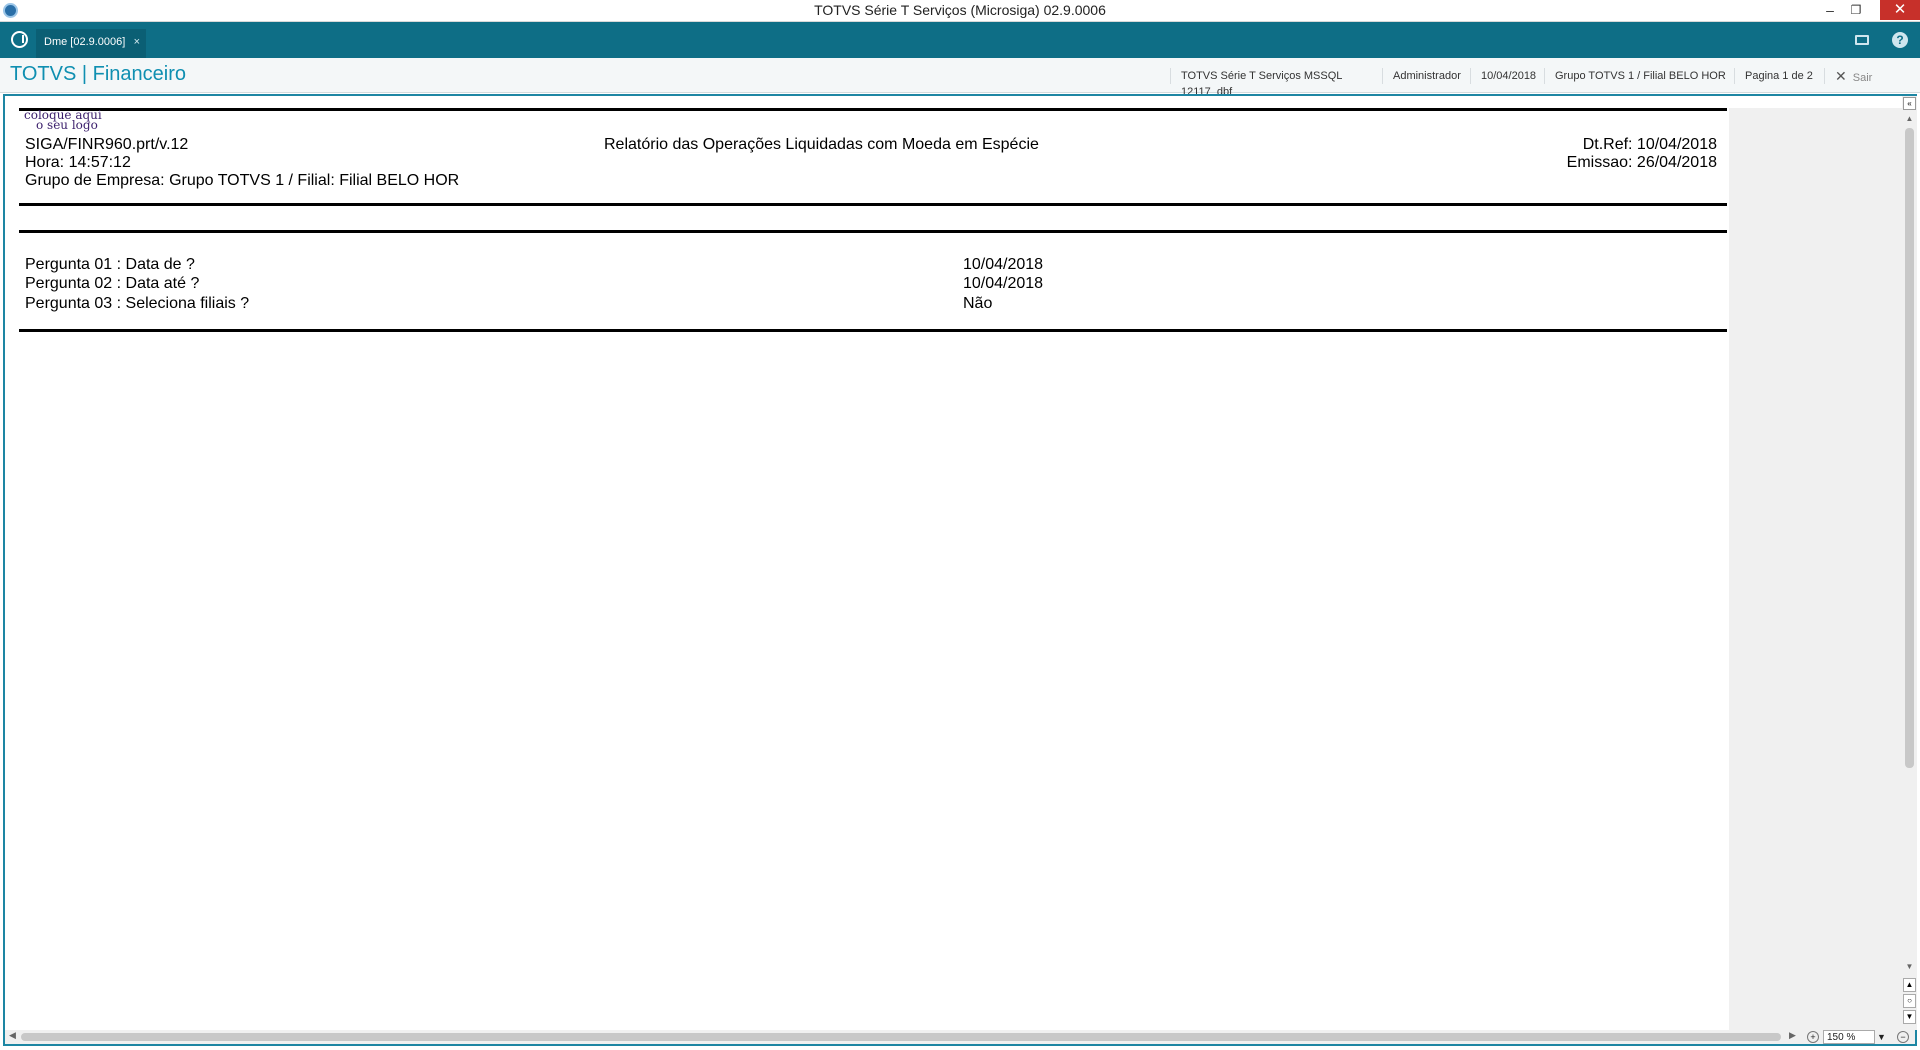 Image resolution: width=1920 pixels, height=1050 pixels. Describe the element at coordinates (19, 39) in the screenshot. I see `home-power-icon` at that location.